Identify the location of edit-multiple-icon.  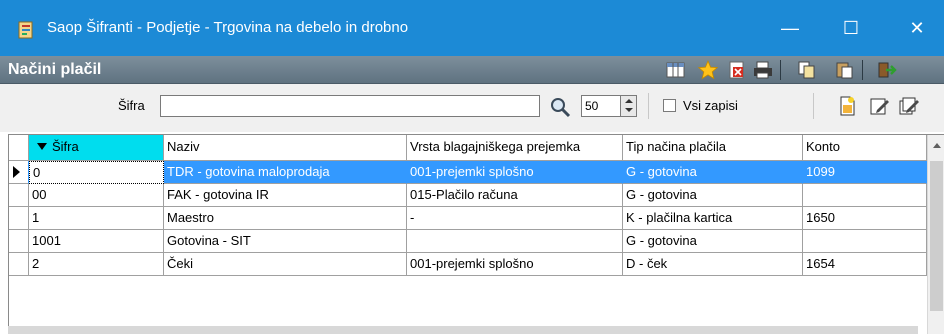
(909, 106).